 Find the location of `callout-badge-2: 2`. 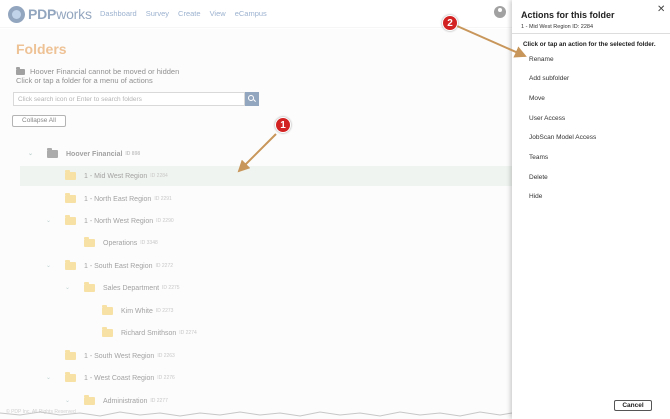

callout-badge-2: 2 is located at coordinates (450, 23).